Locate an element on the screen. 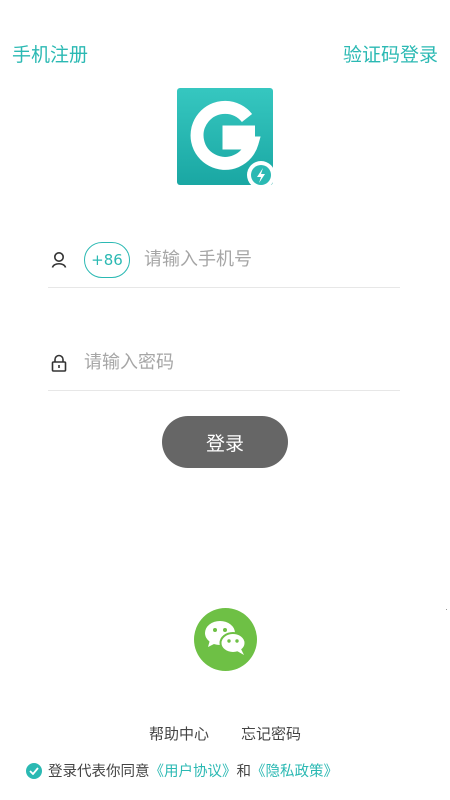 The height and width of the screenshot is (800, 450). phone-field: +86 is located at coordinates (224, 260).